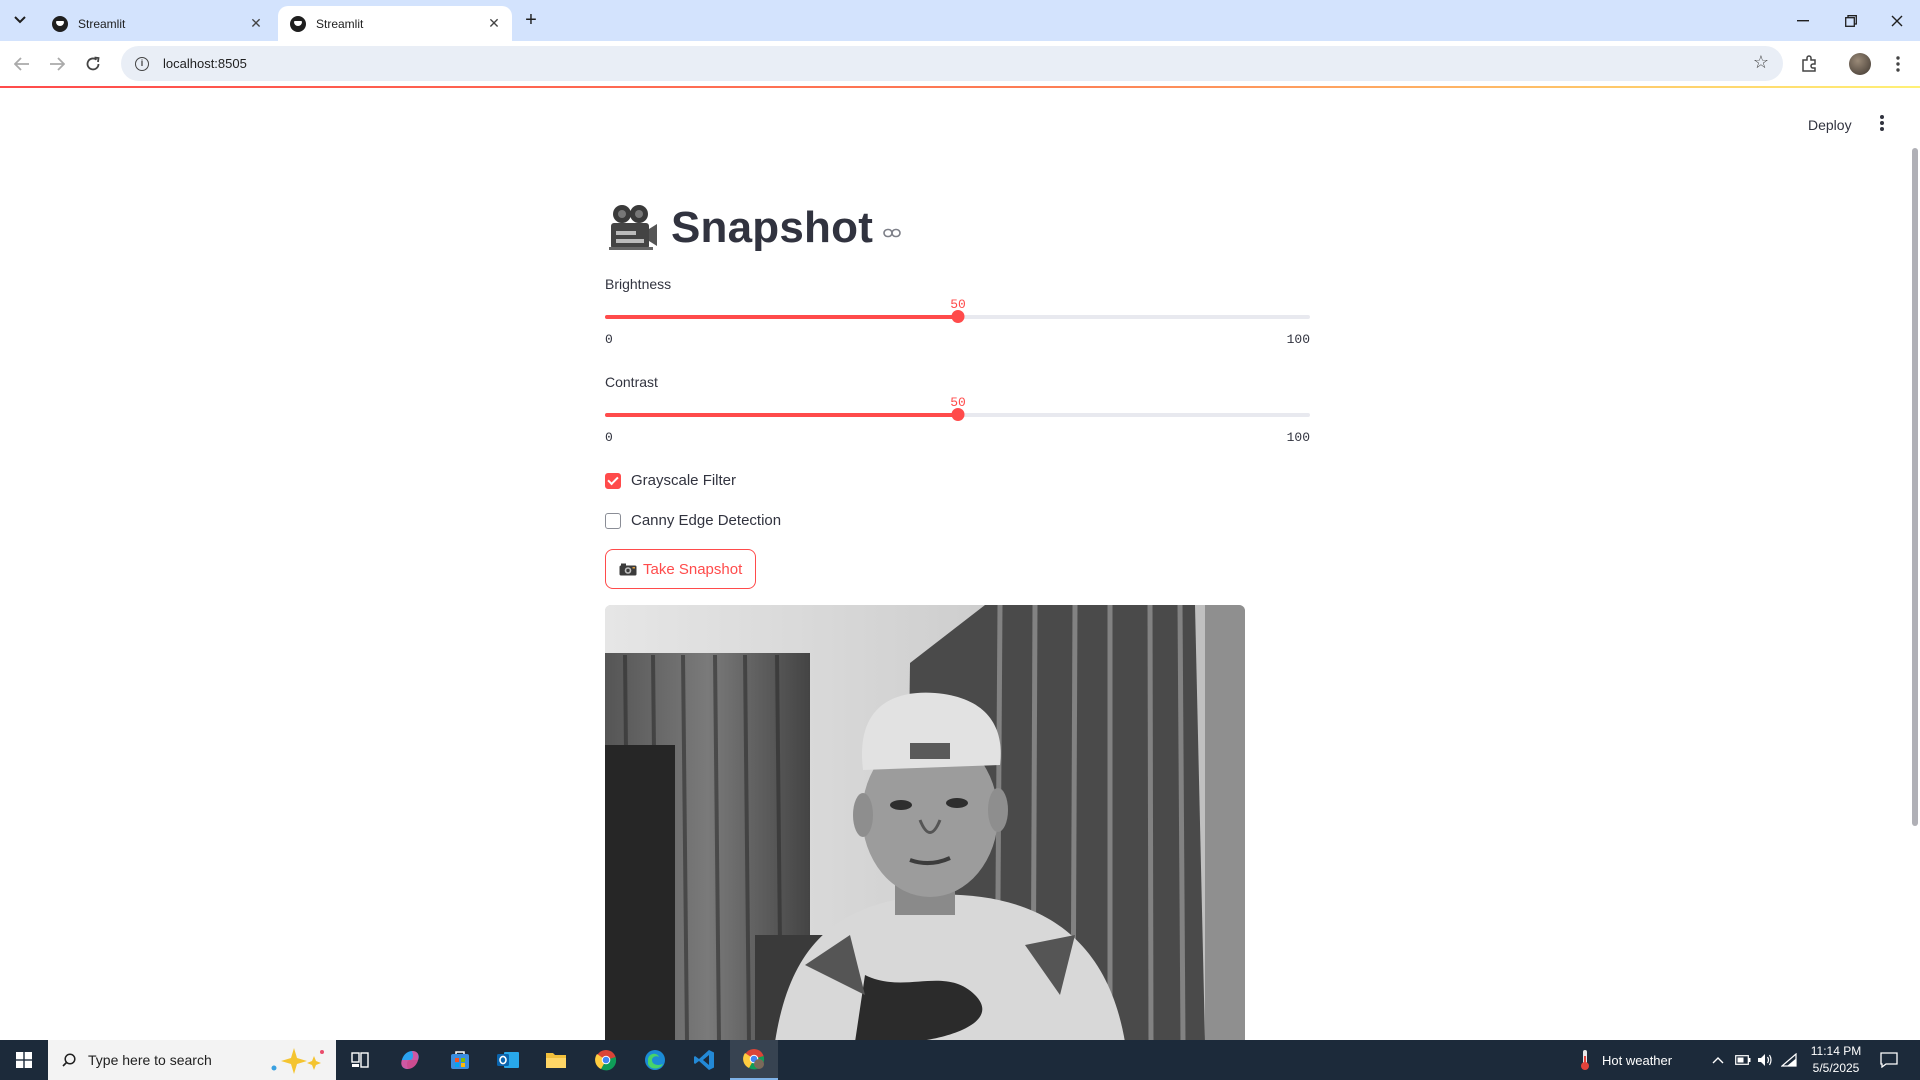 Image resolution: width=1920 pixels, height=1080 pixels. What do you see at coordinates (892, 233) in the screenshot?
I see `link-anchor-icon` at bounding box center [892, 233].